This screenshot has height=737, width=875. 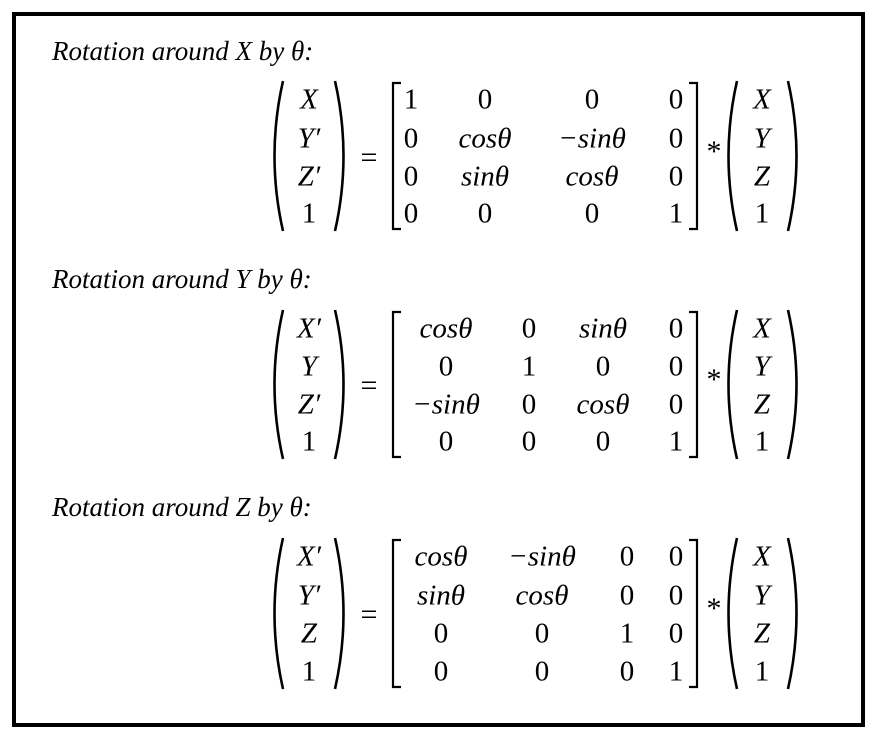 I want to click on section-title: Rotation around Z by θ:, so click(x=182, y=507).